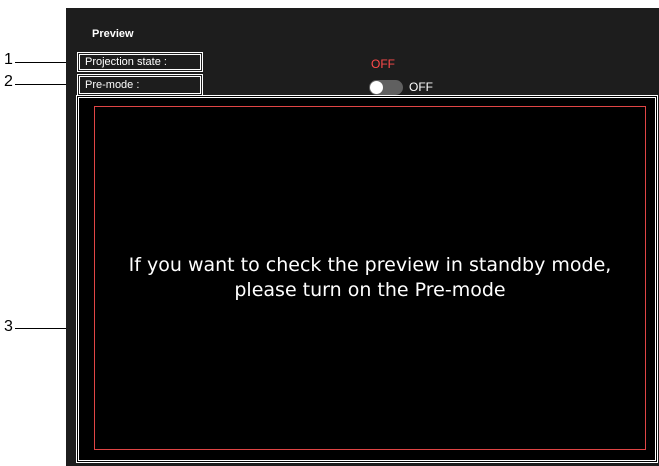 The image size is (659, 466). What do you see at coordinates (8, 326) in the screenshot?
I see `callout-3: 3` at bounding box center [8, 326].